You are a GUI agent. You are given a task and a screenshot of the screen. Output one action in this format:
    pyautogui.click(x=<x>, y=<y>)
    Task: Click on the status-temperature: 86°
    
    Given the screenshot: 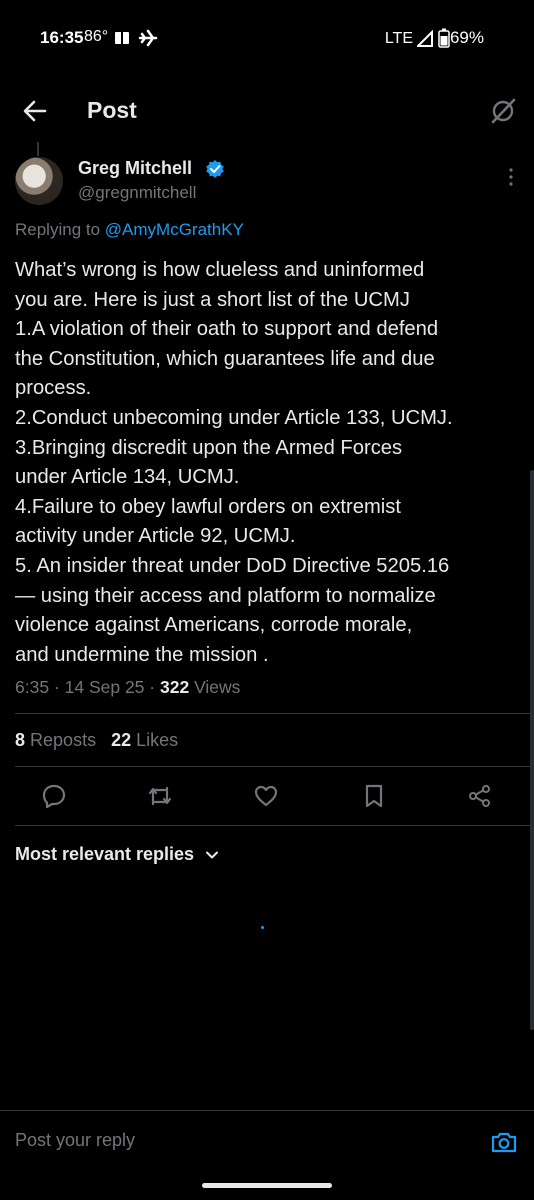 What is the action you would take?
    pyautogui.click(x=96, y=36)
    